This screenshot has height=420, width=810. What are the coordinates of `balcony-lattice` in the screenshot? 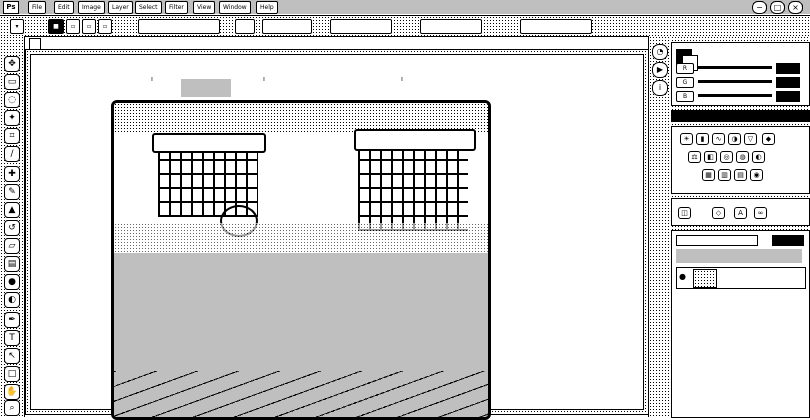 It's located at (413, 190).